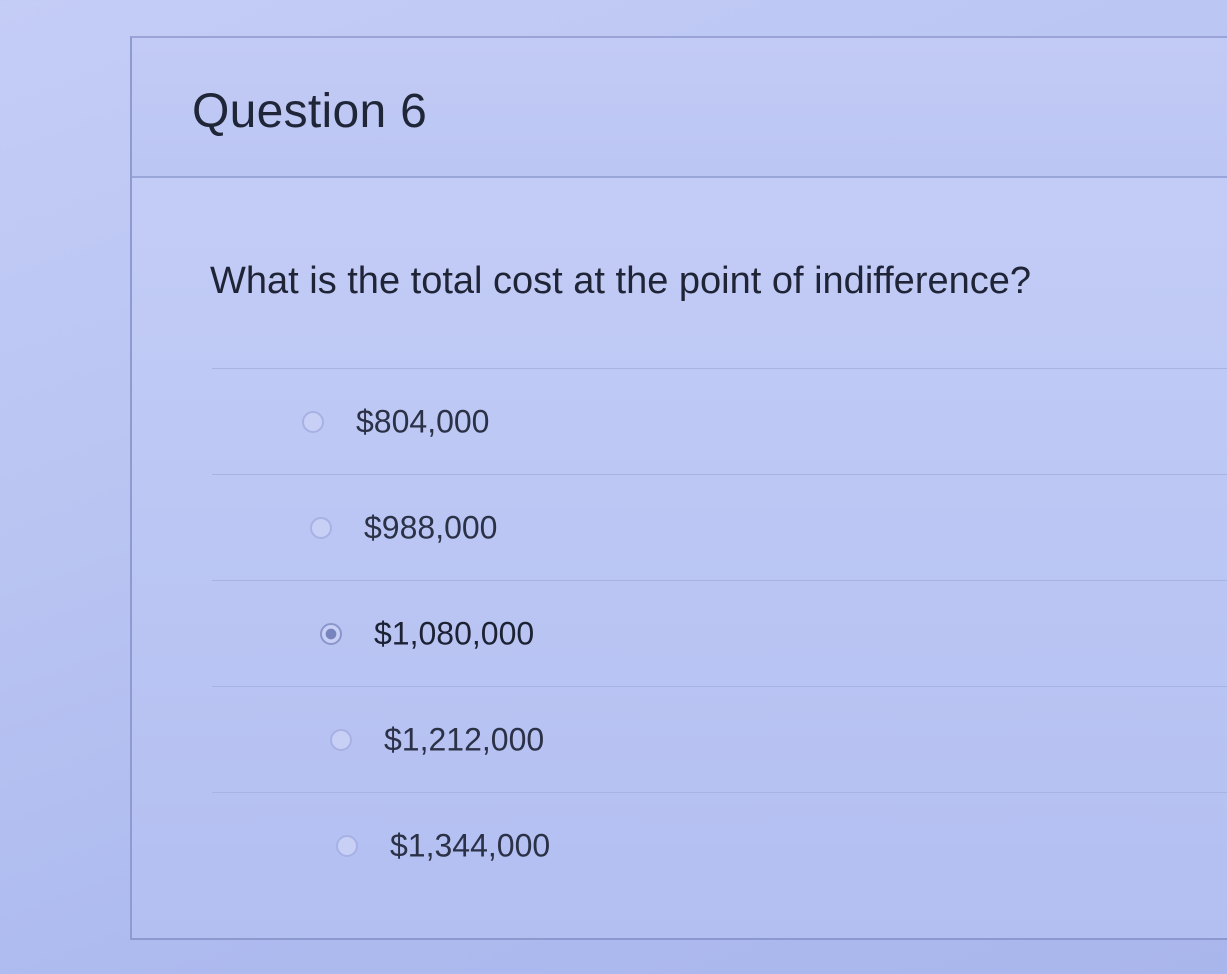 Image resolution: width=1227 pixels, height=974 pixels. Describe the element at coordinates (310, 111) in the screenshot. I see `question-title: Question 6` at that location.